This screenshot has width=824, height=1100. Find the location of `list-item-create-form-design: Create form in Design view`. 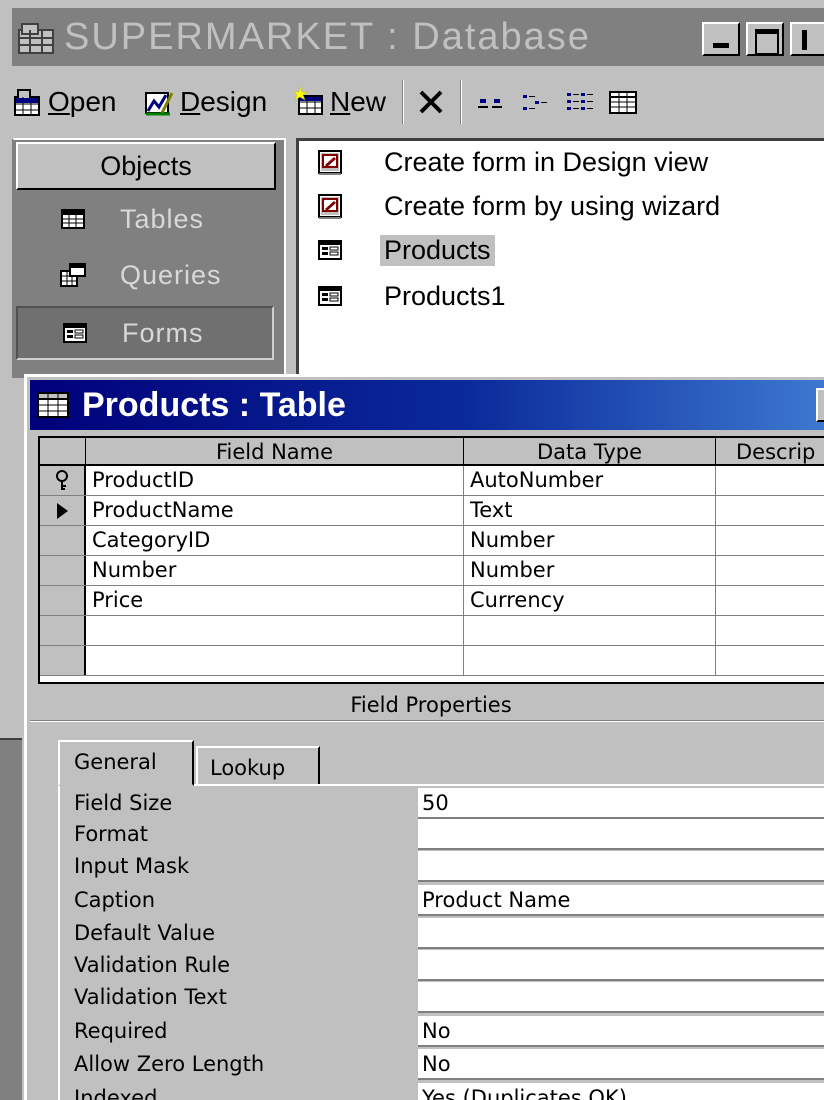

list-item-create-form-design: Create form in Design view is located at coordinates (512, 162).